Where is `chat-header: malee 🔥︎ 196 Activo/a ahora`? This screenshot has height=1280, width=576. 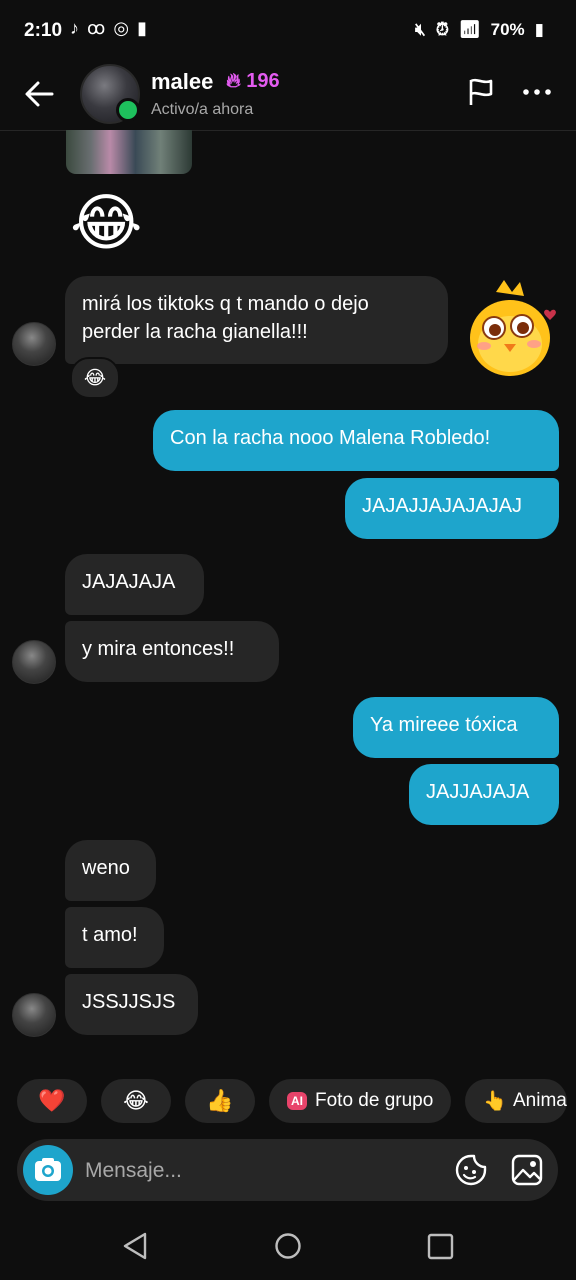 chat-header: malee 🔥︎ 196 Activo/a ahora is located at coordinates (288, 97).